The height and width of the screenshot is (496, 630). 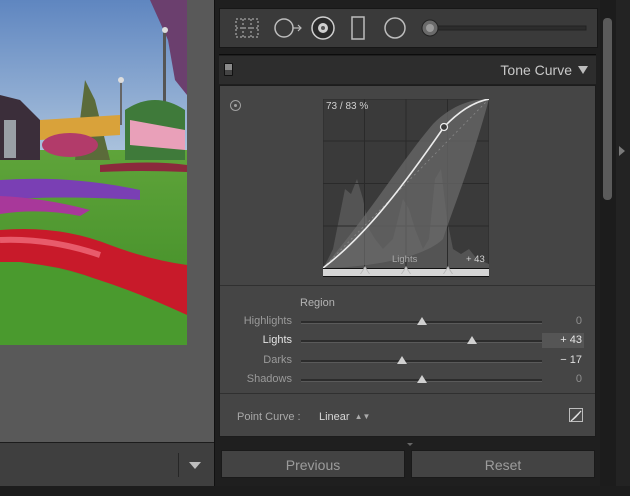 What do you see at coordinates (576, 415) in the screenshot?
I see `edit-point-curve-icon` at bounding box center [576, 415].